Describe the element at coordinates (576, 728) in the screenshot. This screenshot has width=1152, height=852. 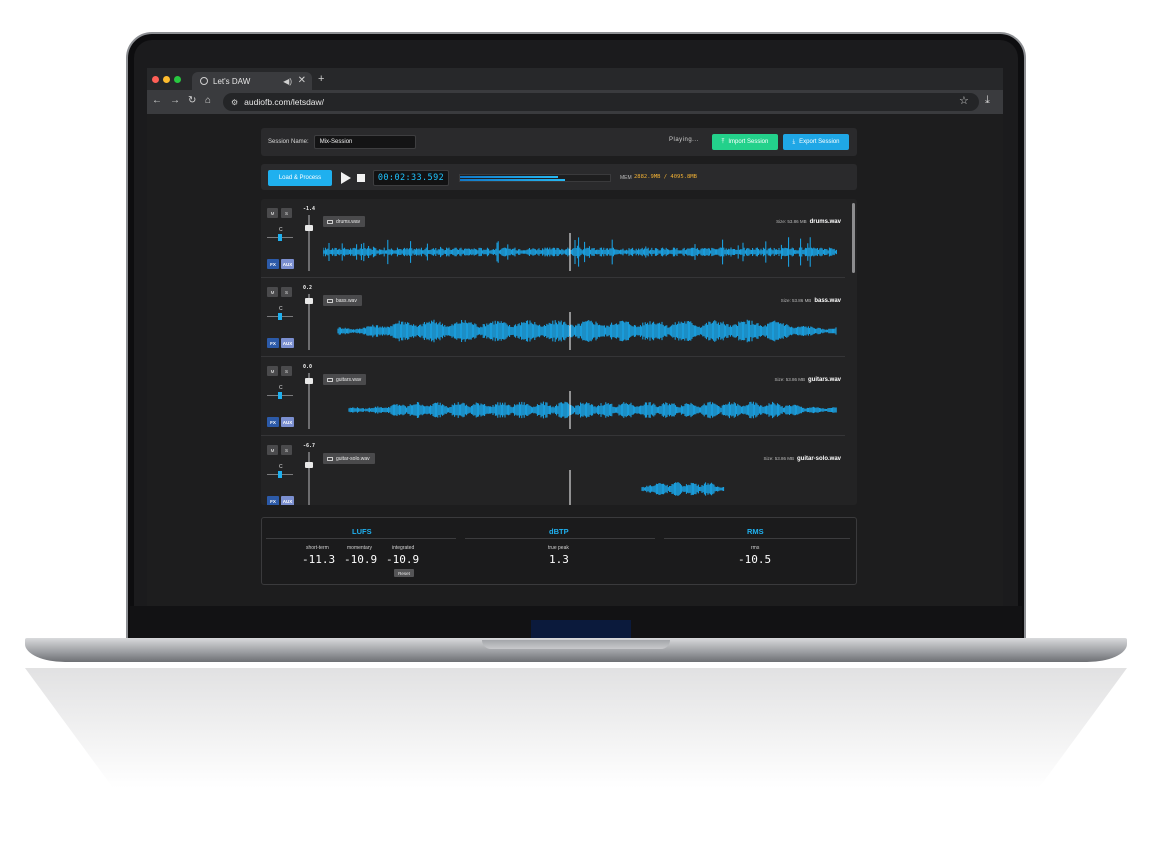
I see `laptop-reflection` at that location.